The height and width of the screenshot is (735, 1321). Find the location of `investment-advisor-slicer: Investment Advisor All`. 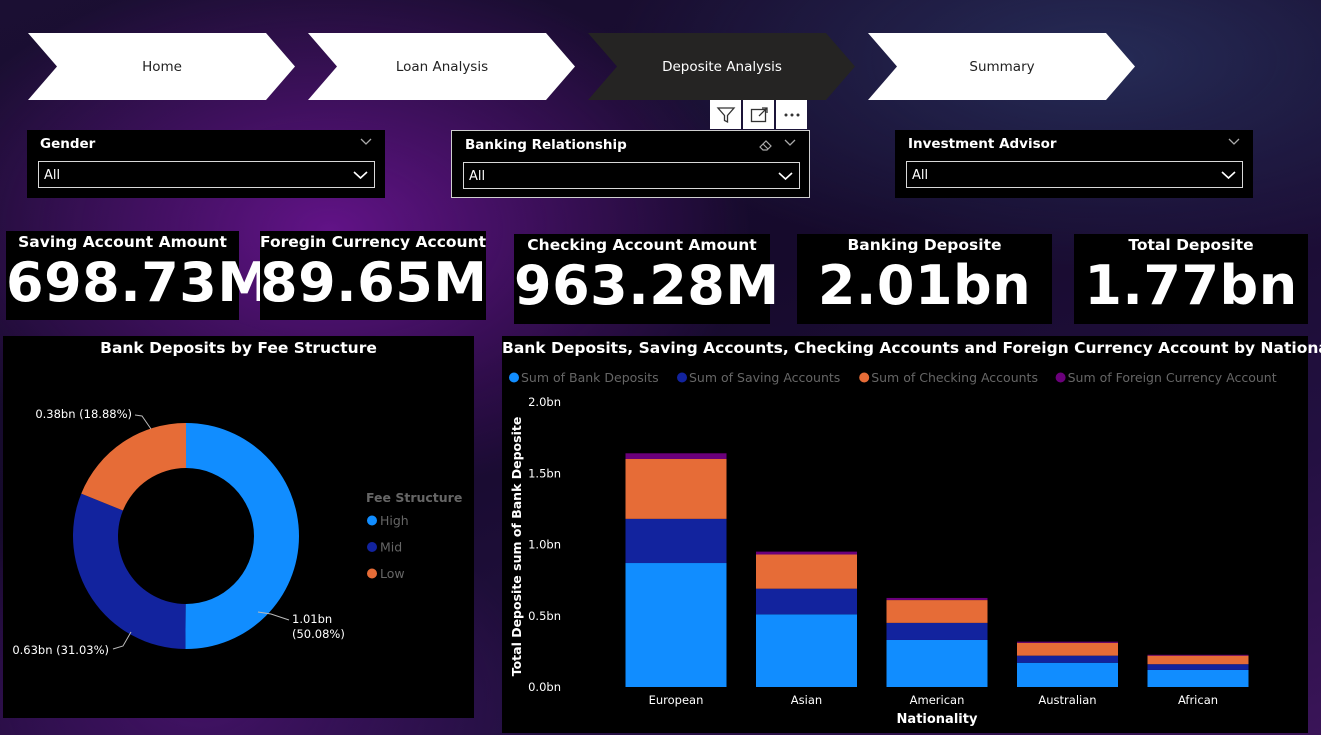

investment-advisor-slicer: Investment Advisor All is located at coordinates (1074, 164).